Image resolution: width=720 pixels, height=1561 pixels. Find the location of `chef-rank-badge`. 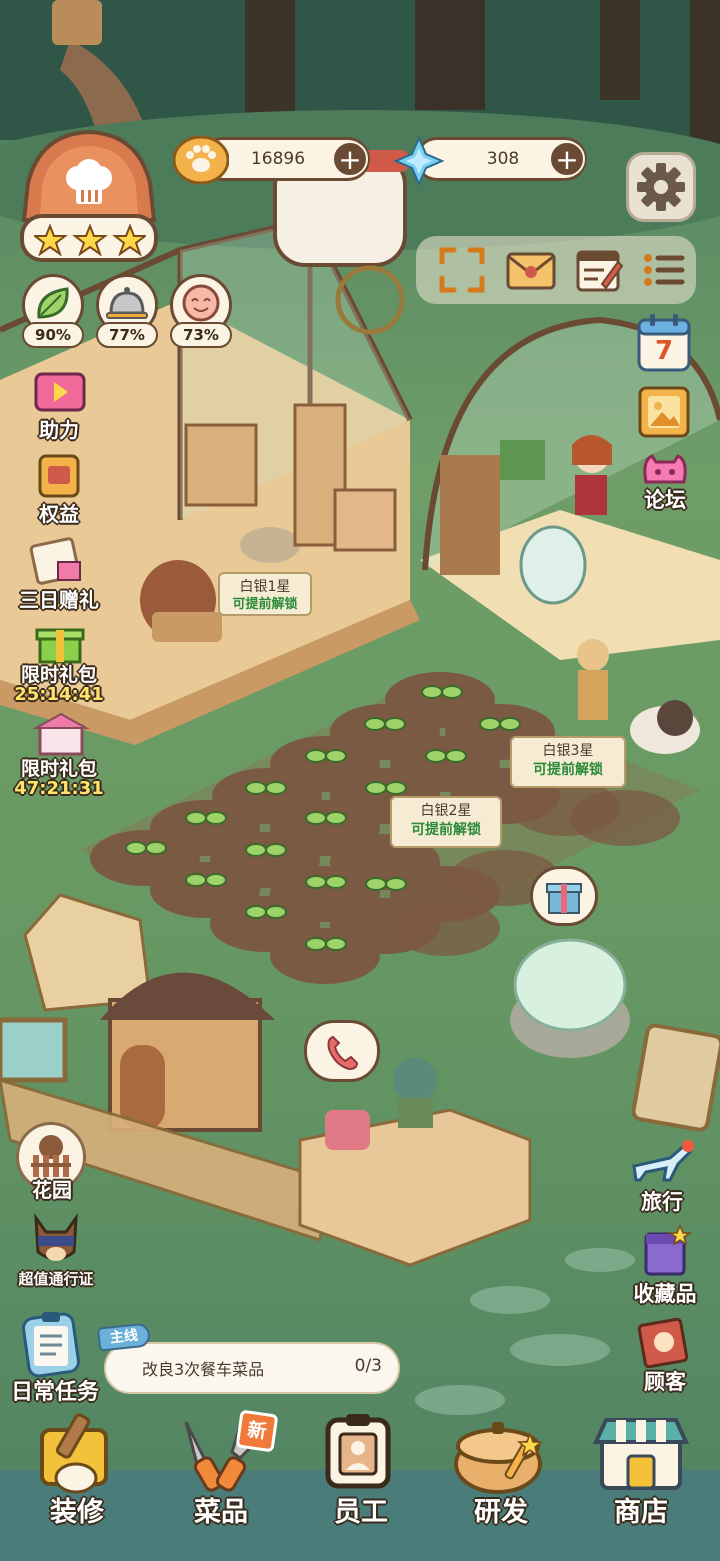

chef-rank-badge is located at coordinates (89, 198).